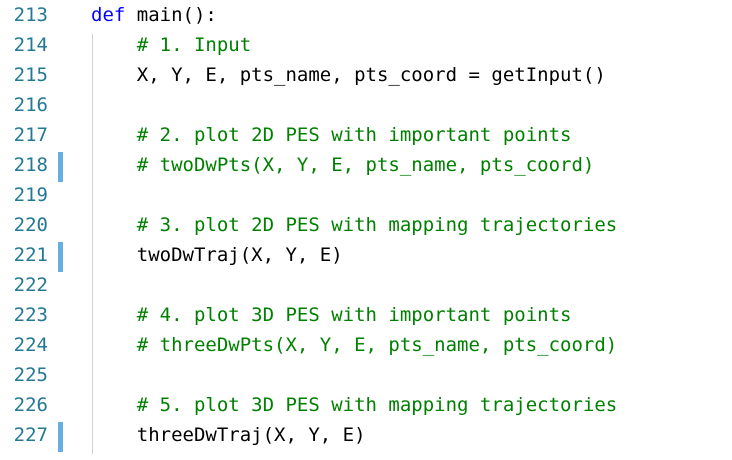 This screenshot has height=460, width=732. I want to click on line-number: 220, so click(30, 225).